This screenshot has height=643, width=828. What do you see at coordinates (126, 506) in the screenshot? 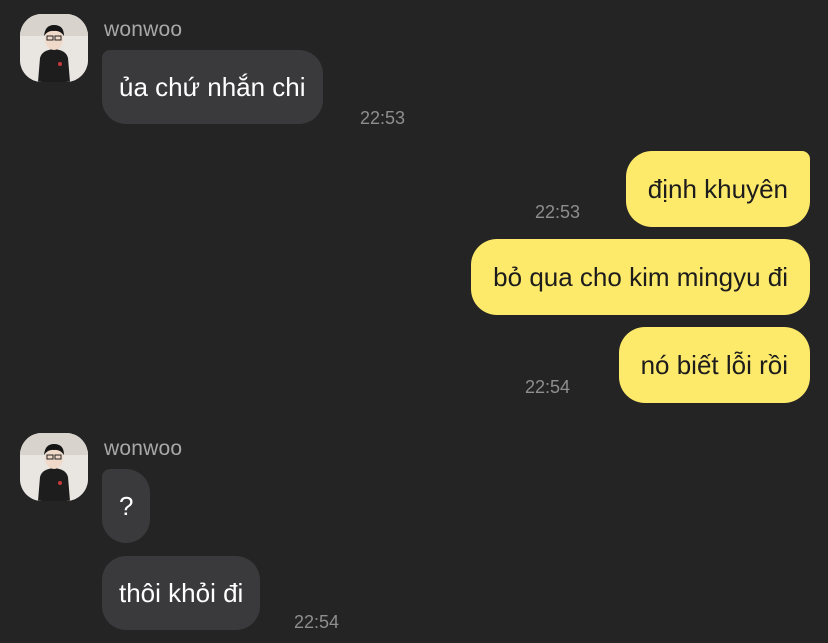
I see `incoming-message: ?` at bounding box center [126, 506].